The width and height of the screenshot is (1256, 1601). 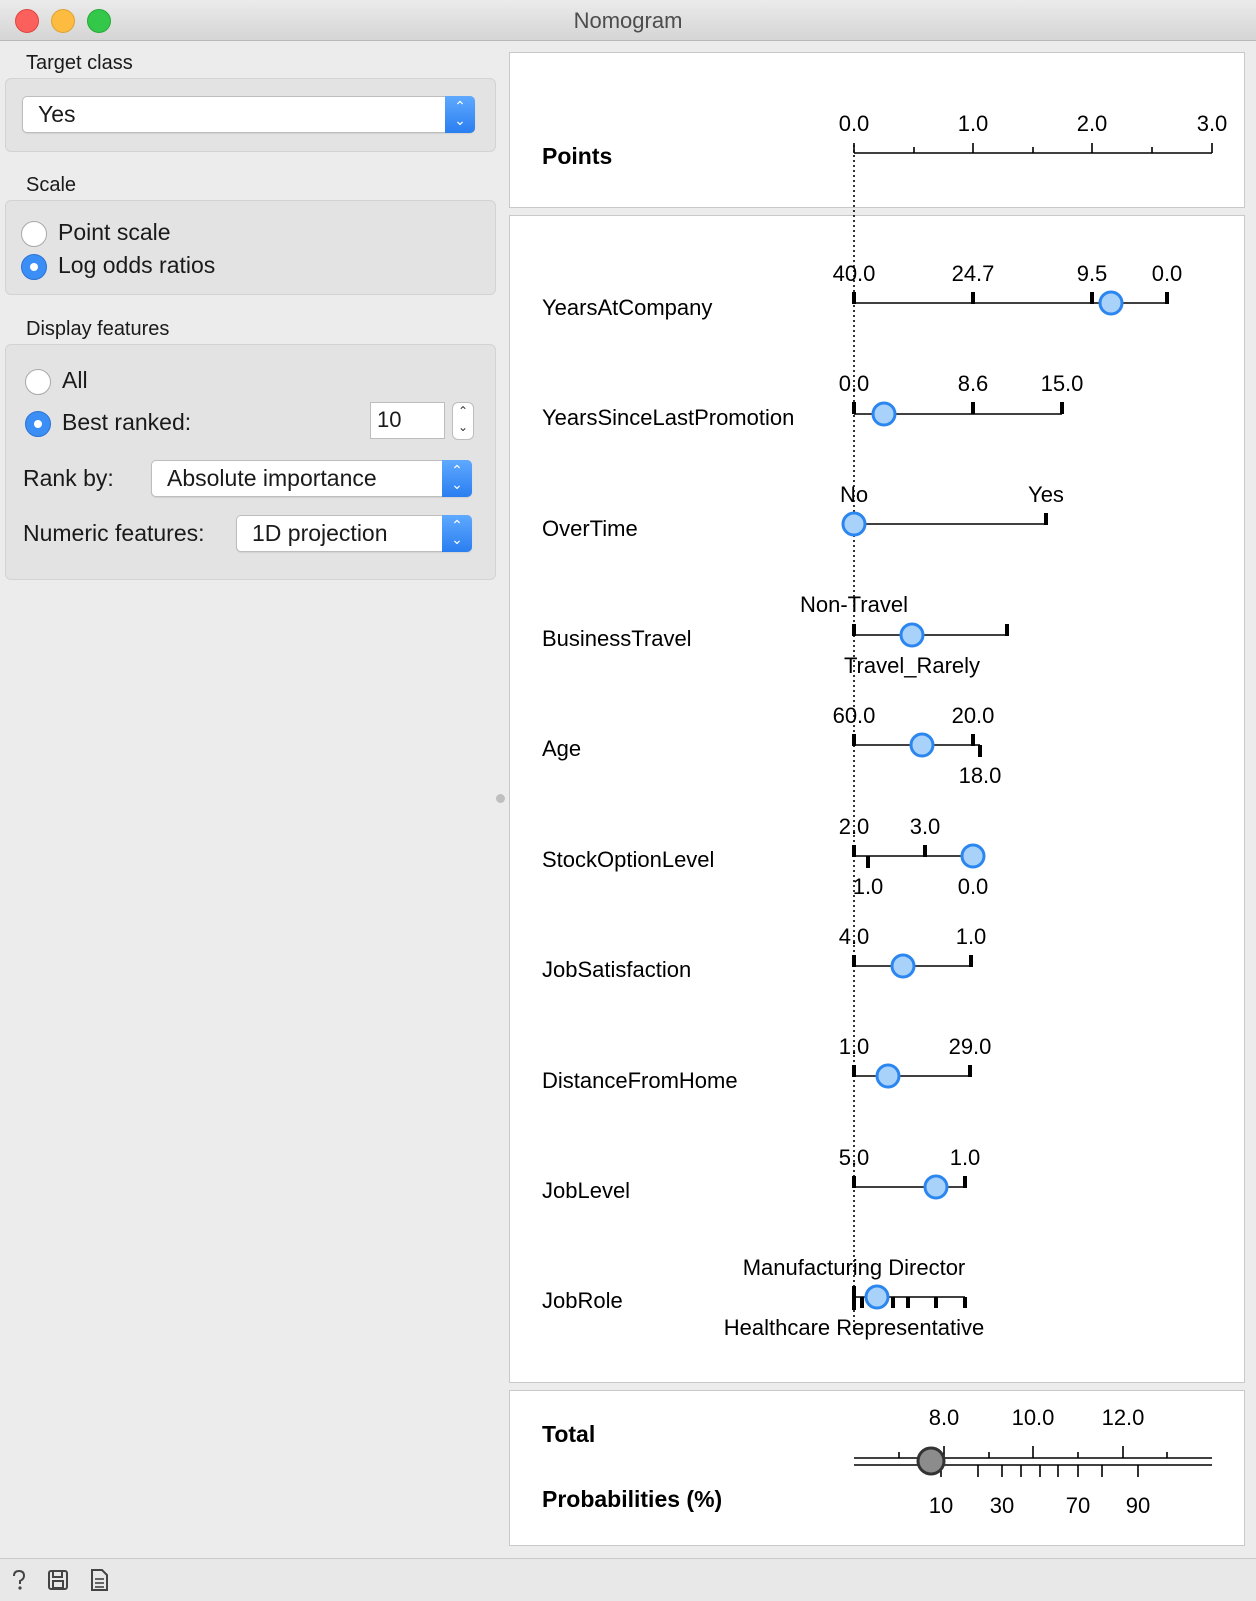 What do you see at coordinates (272, 478) in the screenshot?
I see `rank-by-value: Absolute importance` at bounding box center [272, 478].